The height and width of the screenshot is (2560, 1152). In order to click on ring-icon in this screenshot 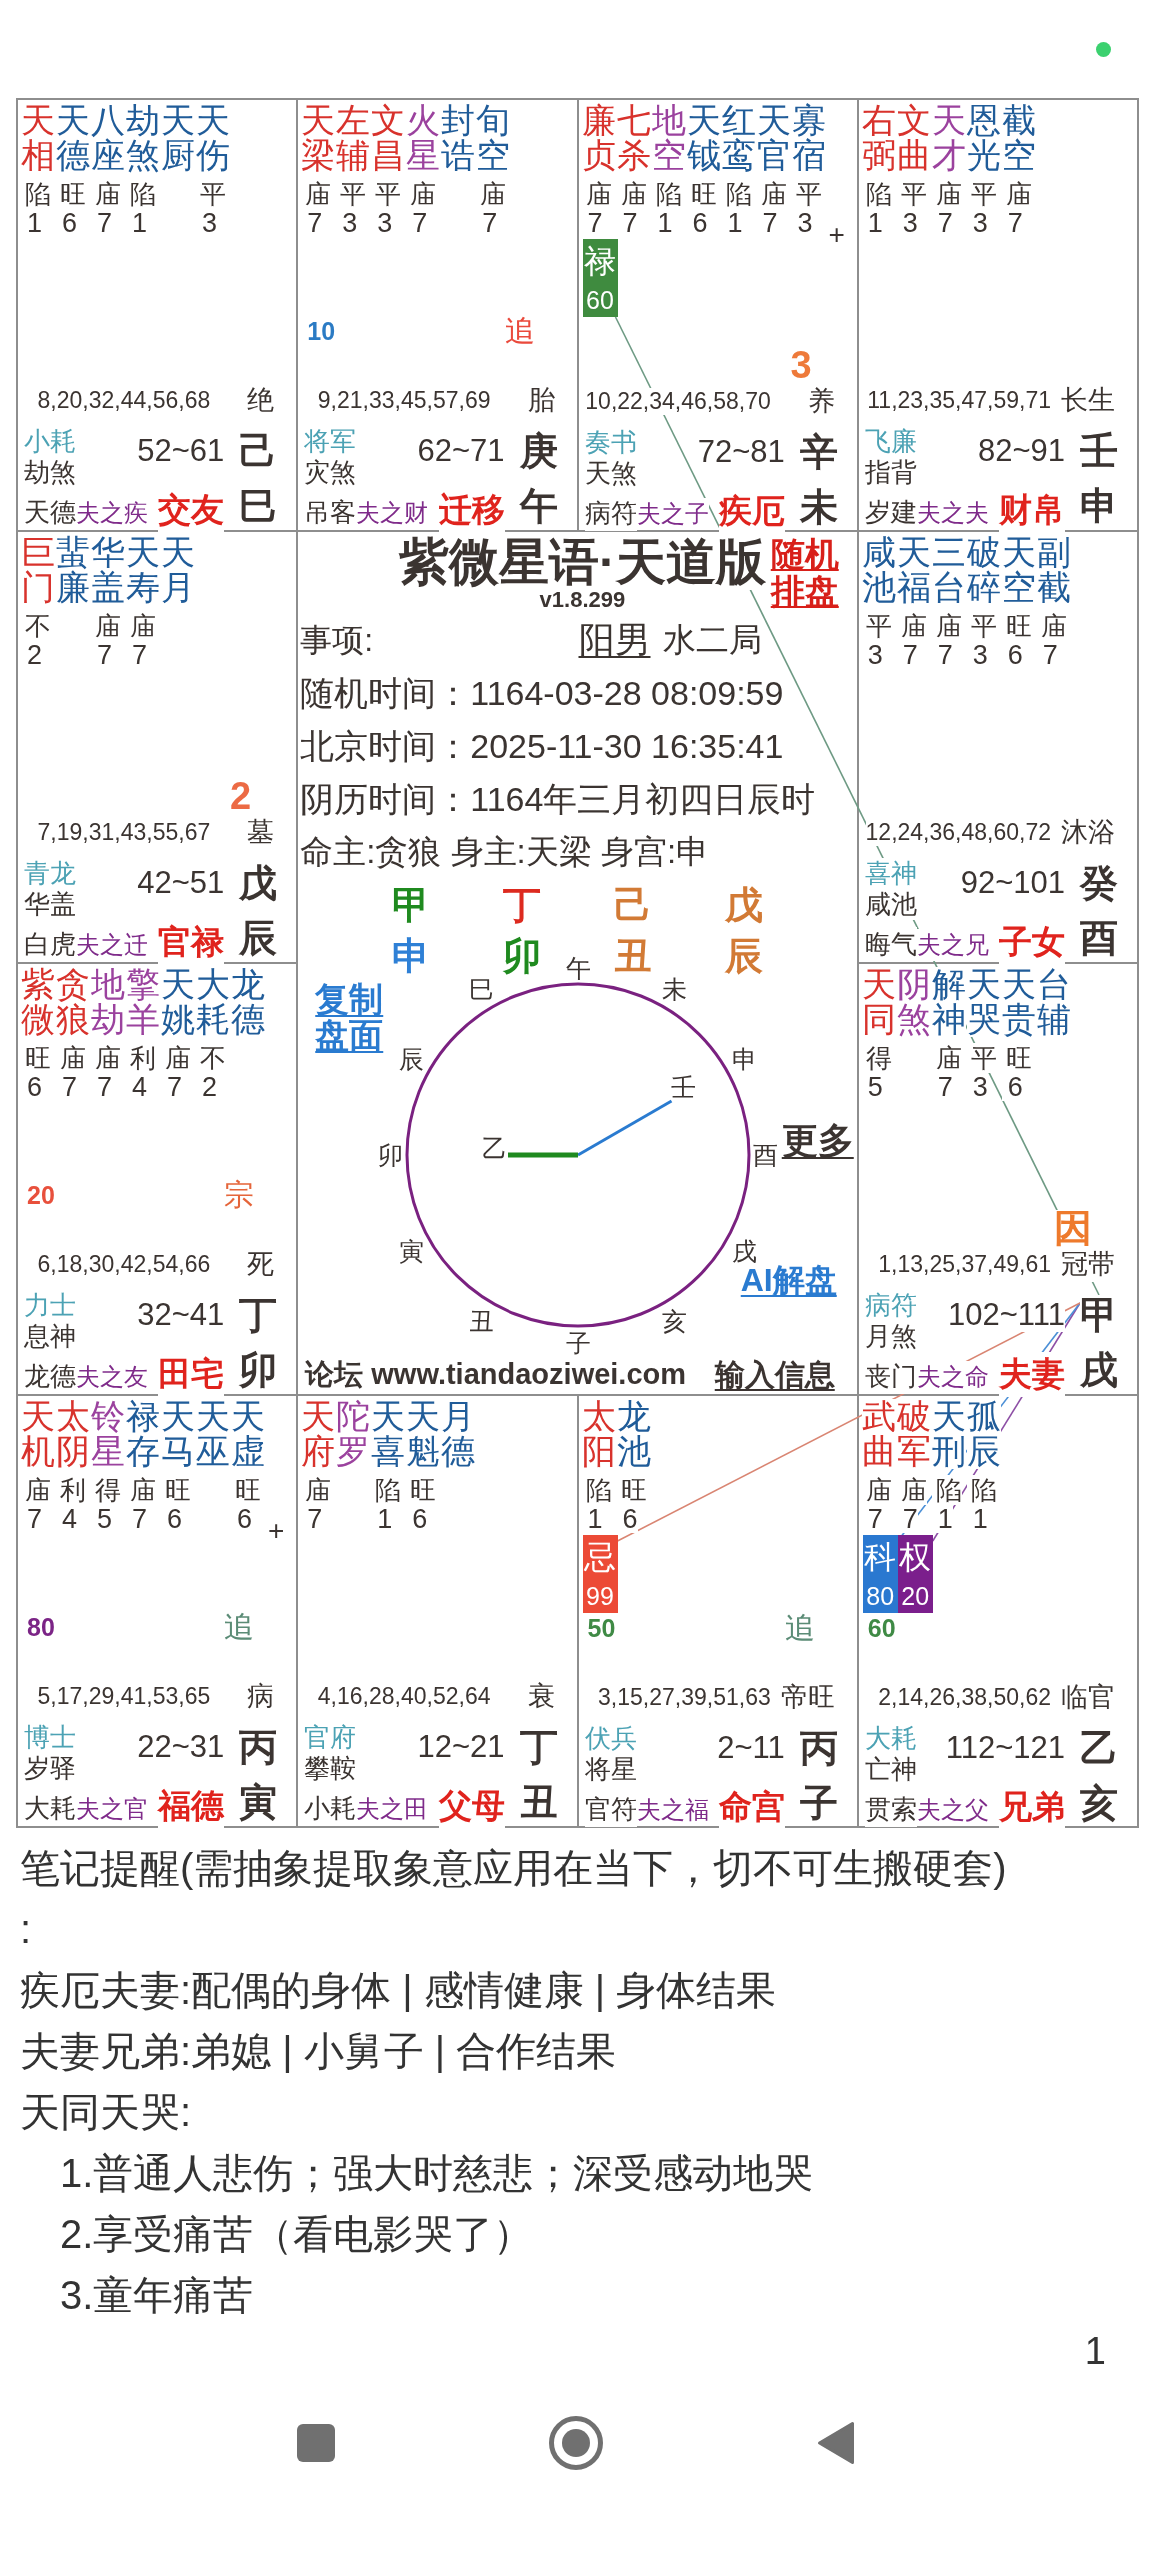, I will do `click(576, 2443)`.